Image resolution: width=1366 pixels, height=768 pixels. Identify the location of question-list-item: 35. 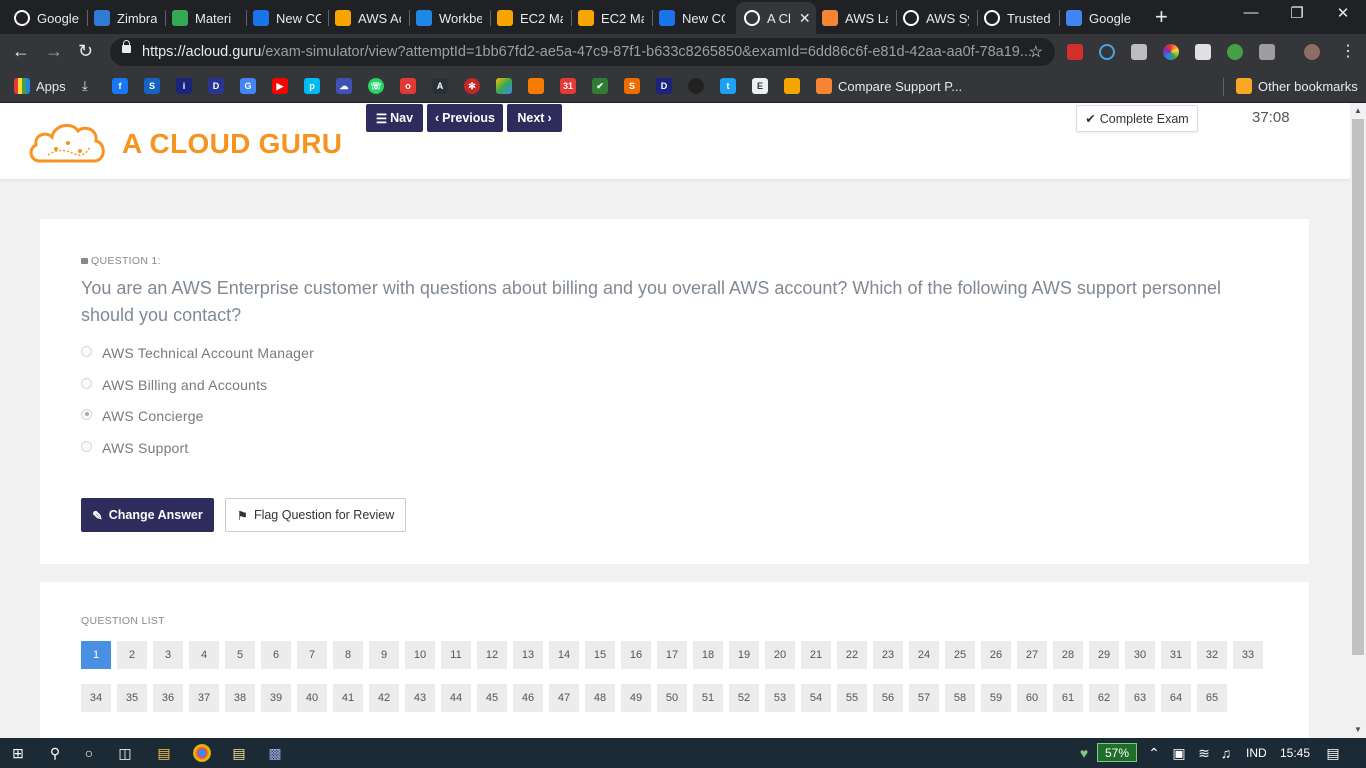
(132, 698).